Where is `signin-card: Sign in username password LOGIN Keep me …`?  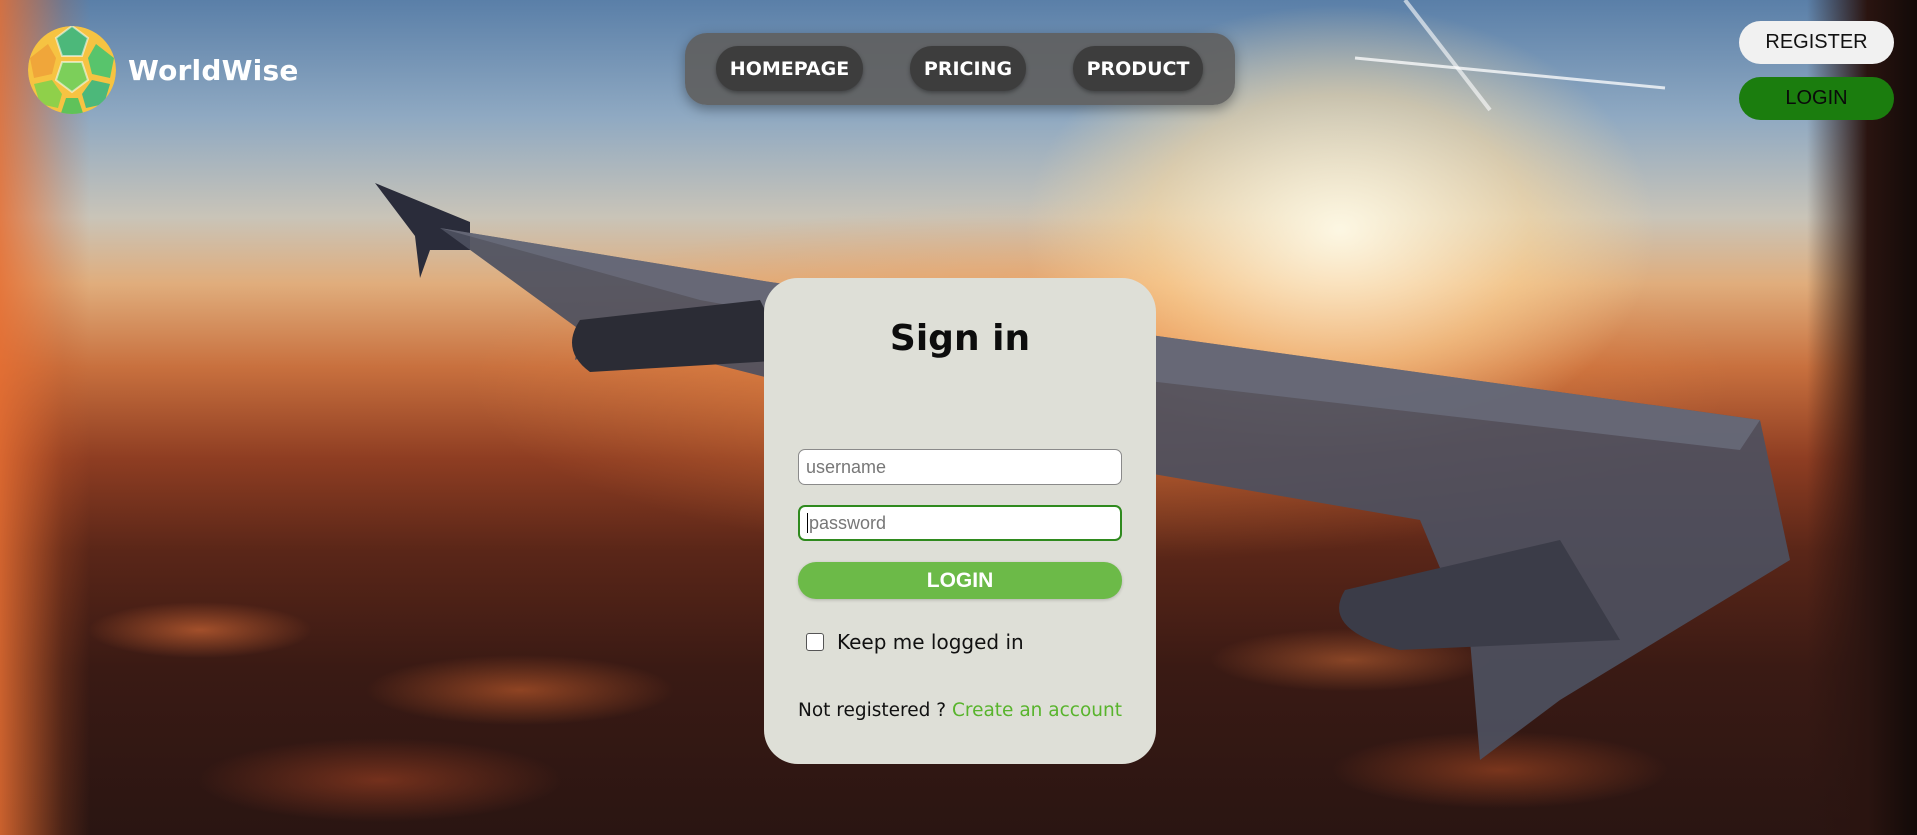
signin-card: Sign in username password LOGIN Keep me … is located at coordinates (960, 521).